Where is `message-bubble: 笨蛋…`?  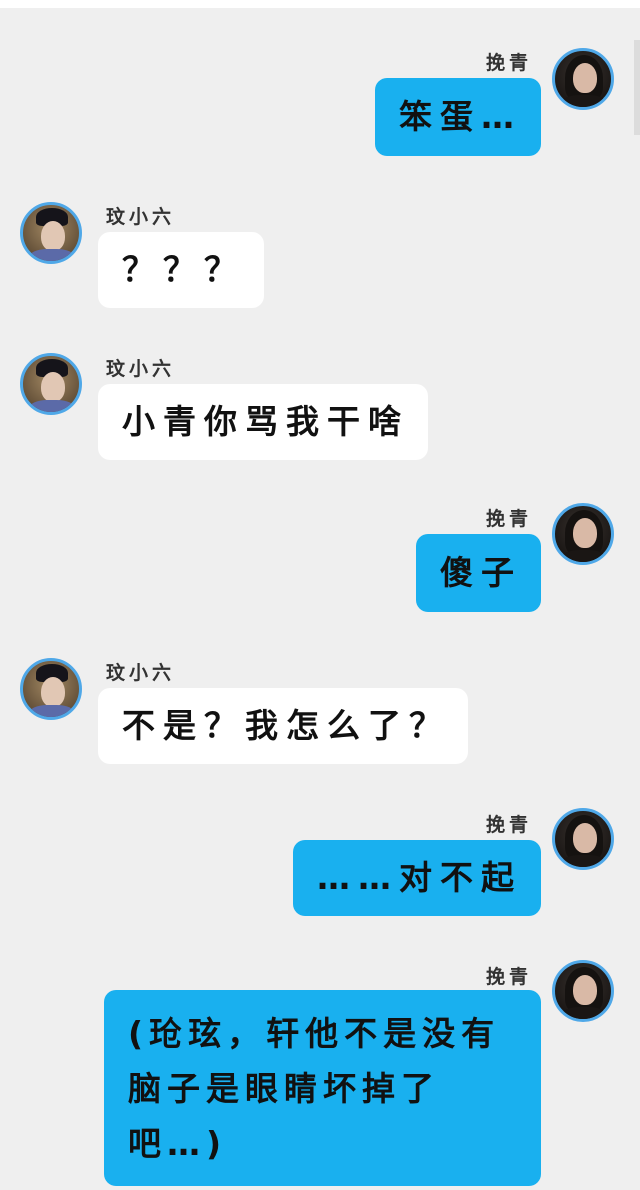 message-bubble: 笨蛋… is located at coordinates (458, 117).